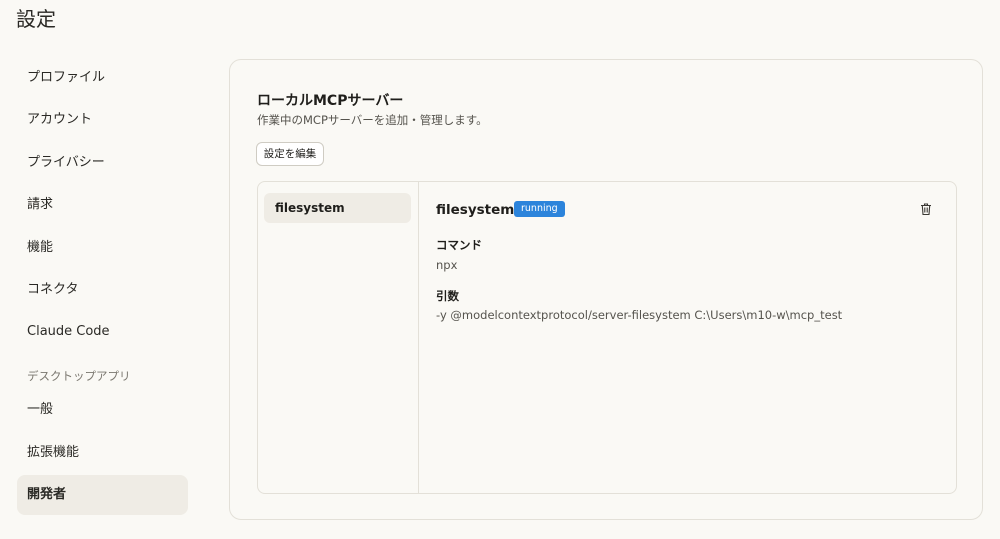 The width and height of the screenshot is (1000, 539). What do you see at coordinates (447, 296) in the screenshot?
I see `args-label: 引数` at bounding box center [447, 296].